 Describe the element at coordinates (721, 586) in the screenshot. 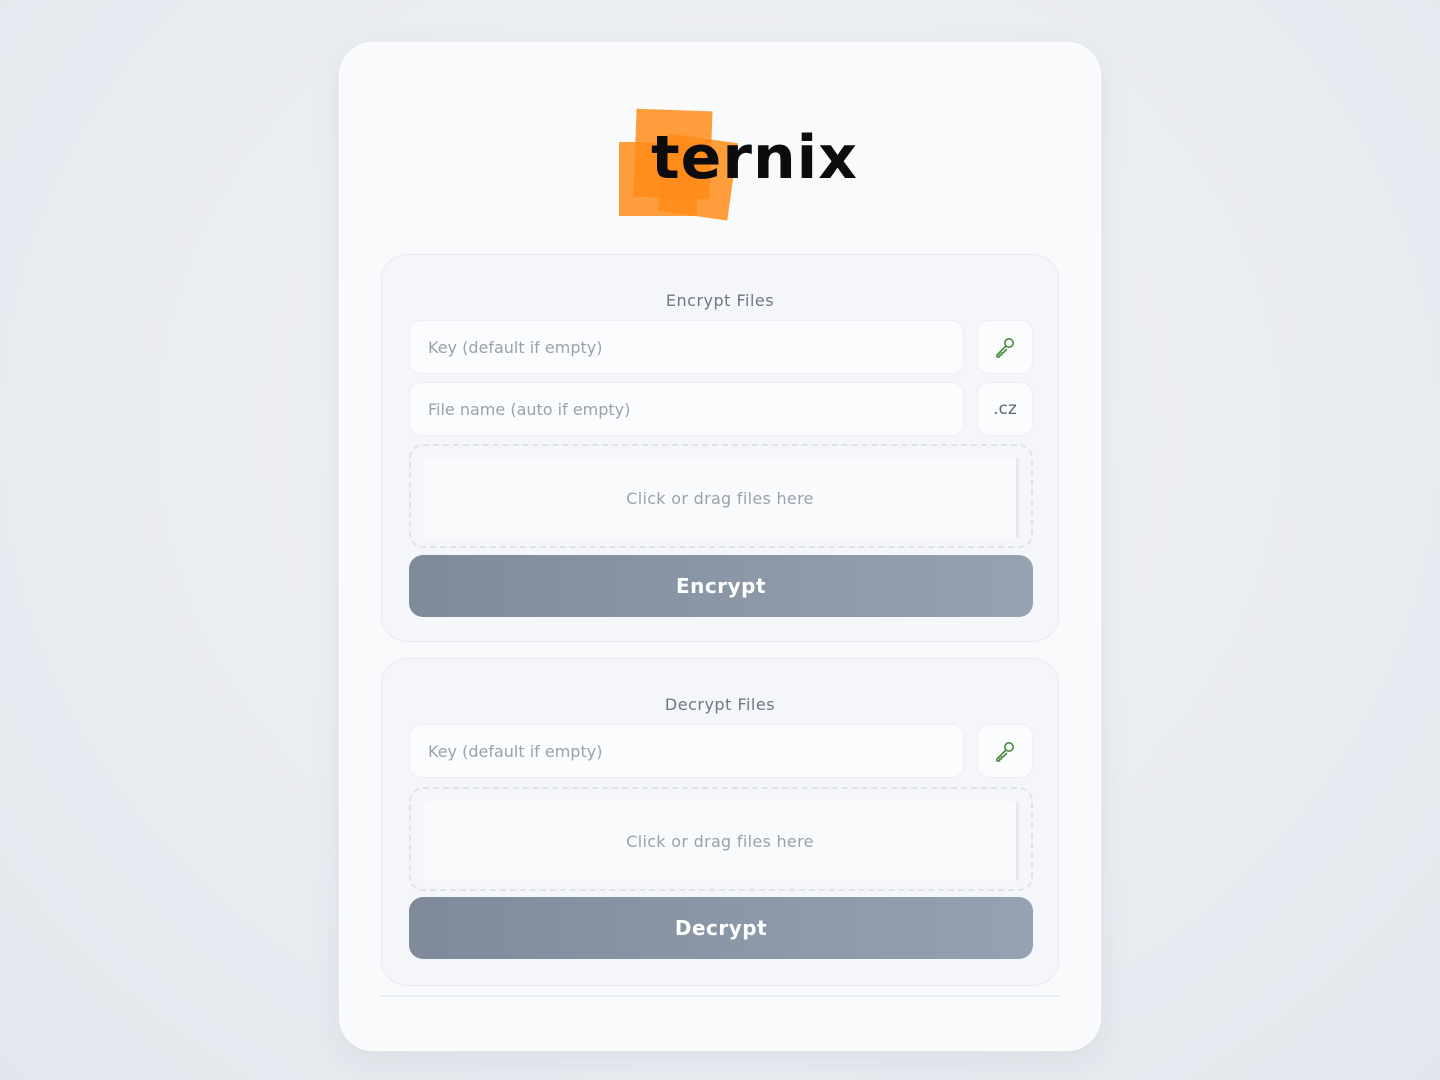

I see `encrypt-button: Encrypt` at that location.